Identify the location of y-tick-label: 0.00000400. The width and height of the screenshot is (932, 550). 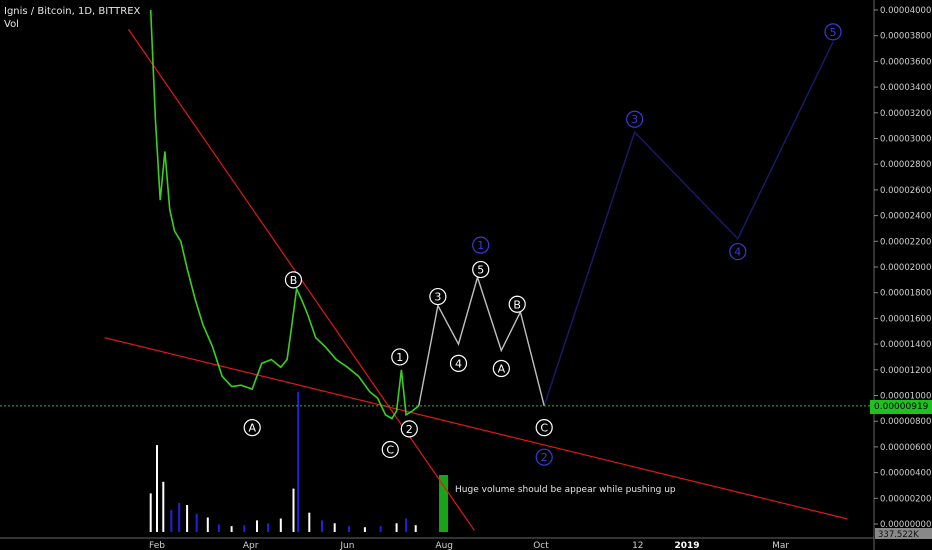
(905, 474).